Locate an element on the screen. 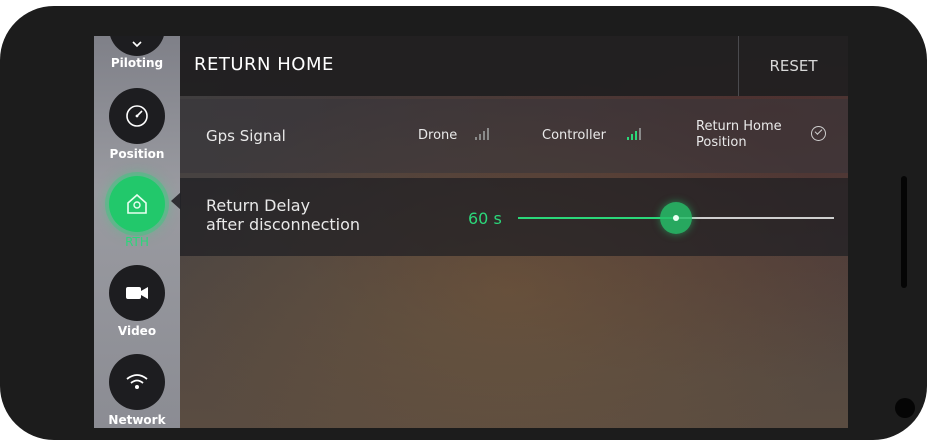  sidebar-item-piloting: Piloting is located at coordinates (137, 56).